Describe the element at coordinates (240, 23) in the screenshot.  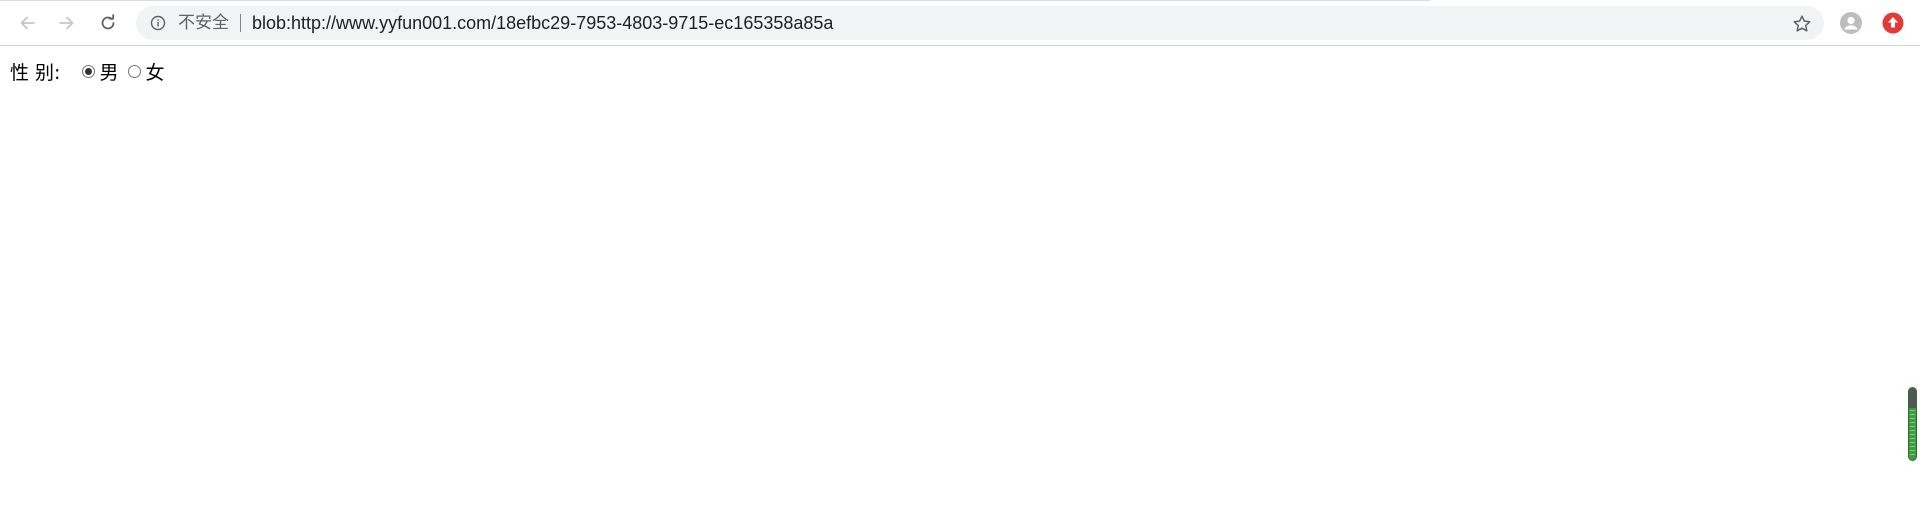
I see `separator` at that location.